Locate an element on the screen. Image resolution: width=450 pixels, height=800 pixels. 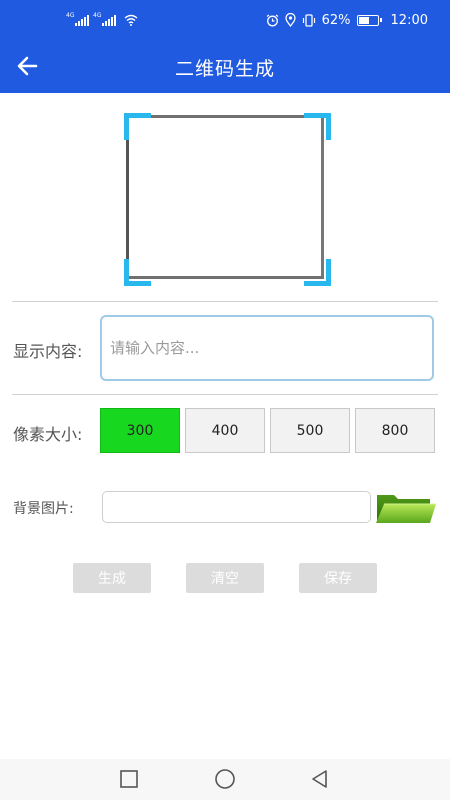
status-network-group: 4G 4G is located at coordinates (102, 19).